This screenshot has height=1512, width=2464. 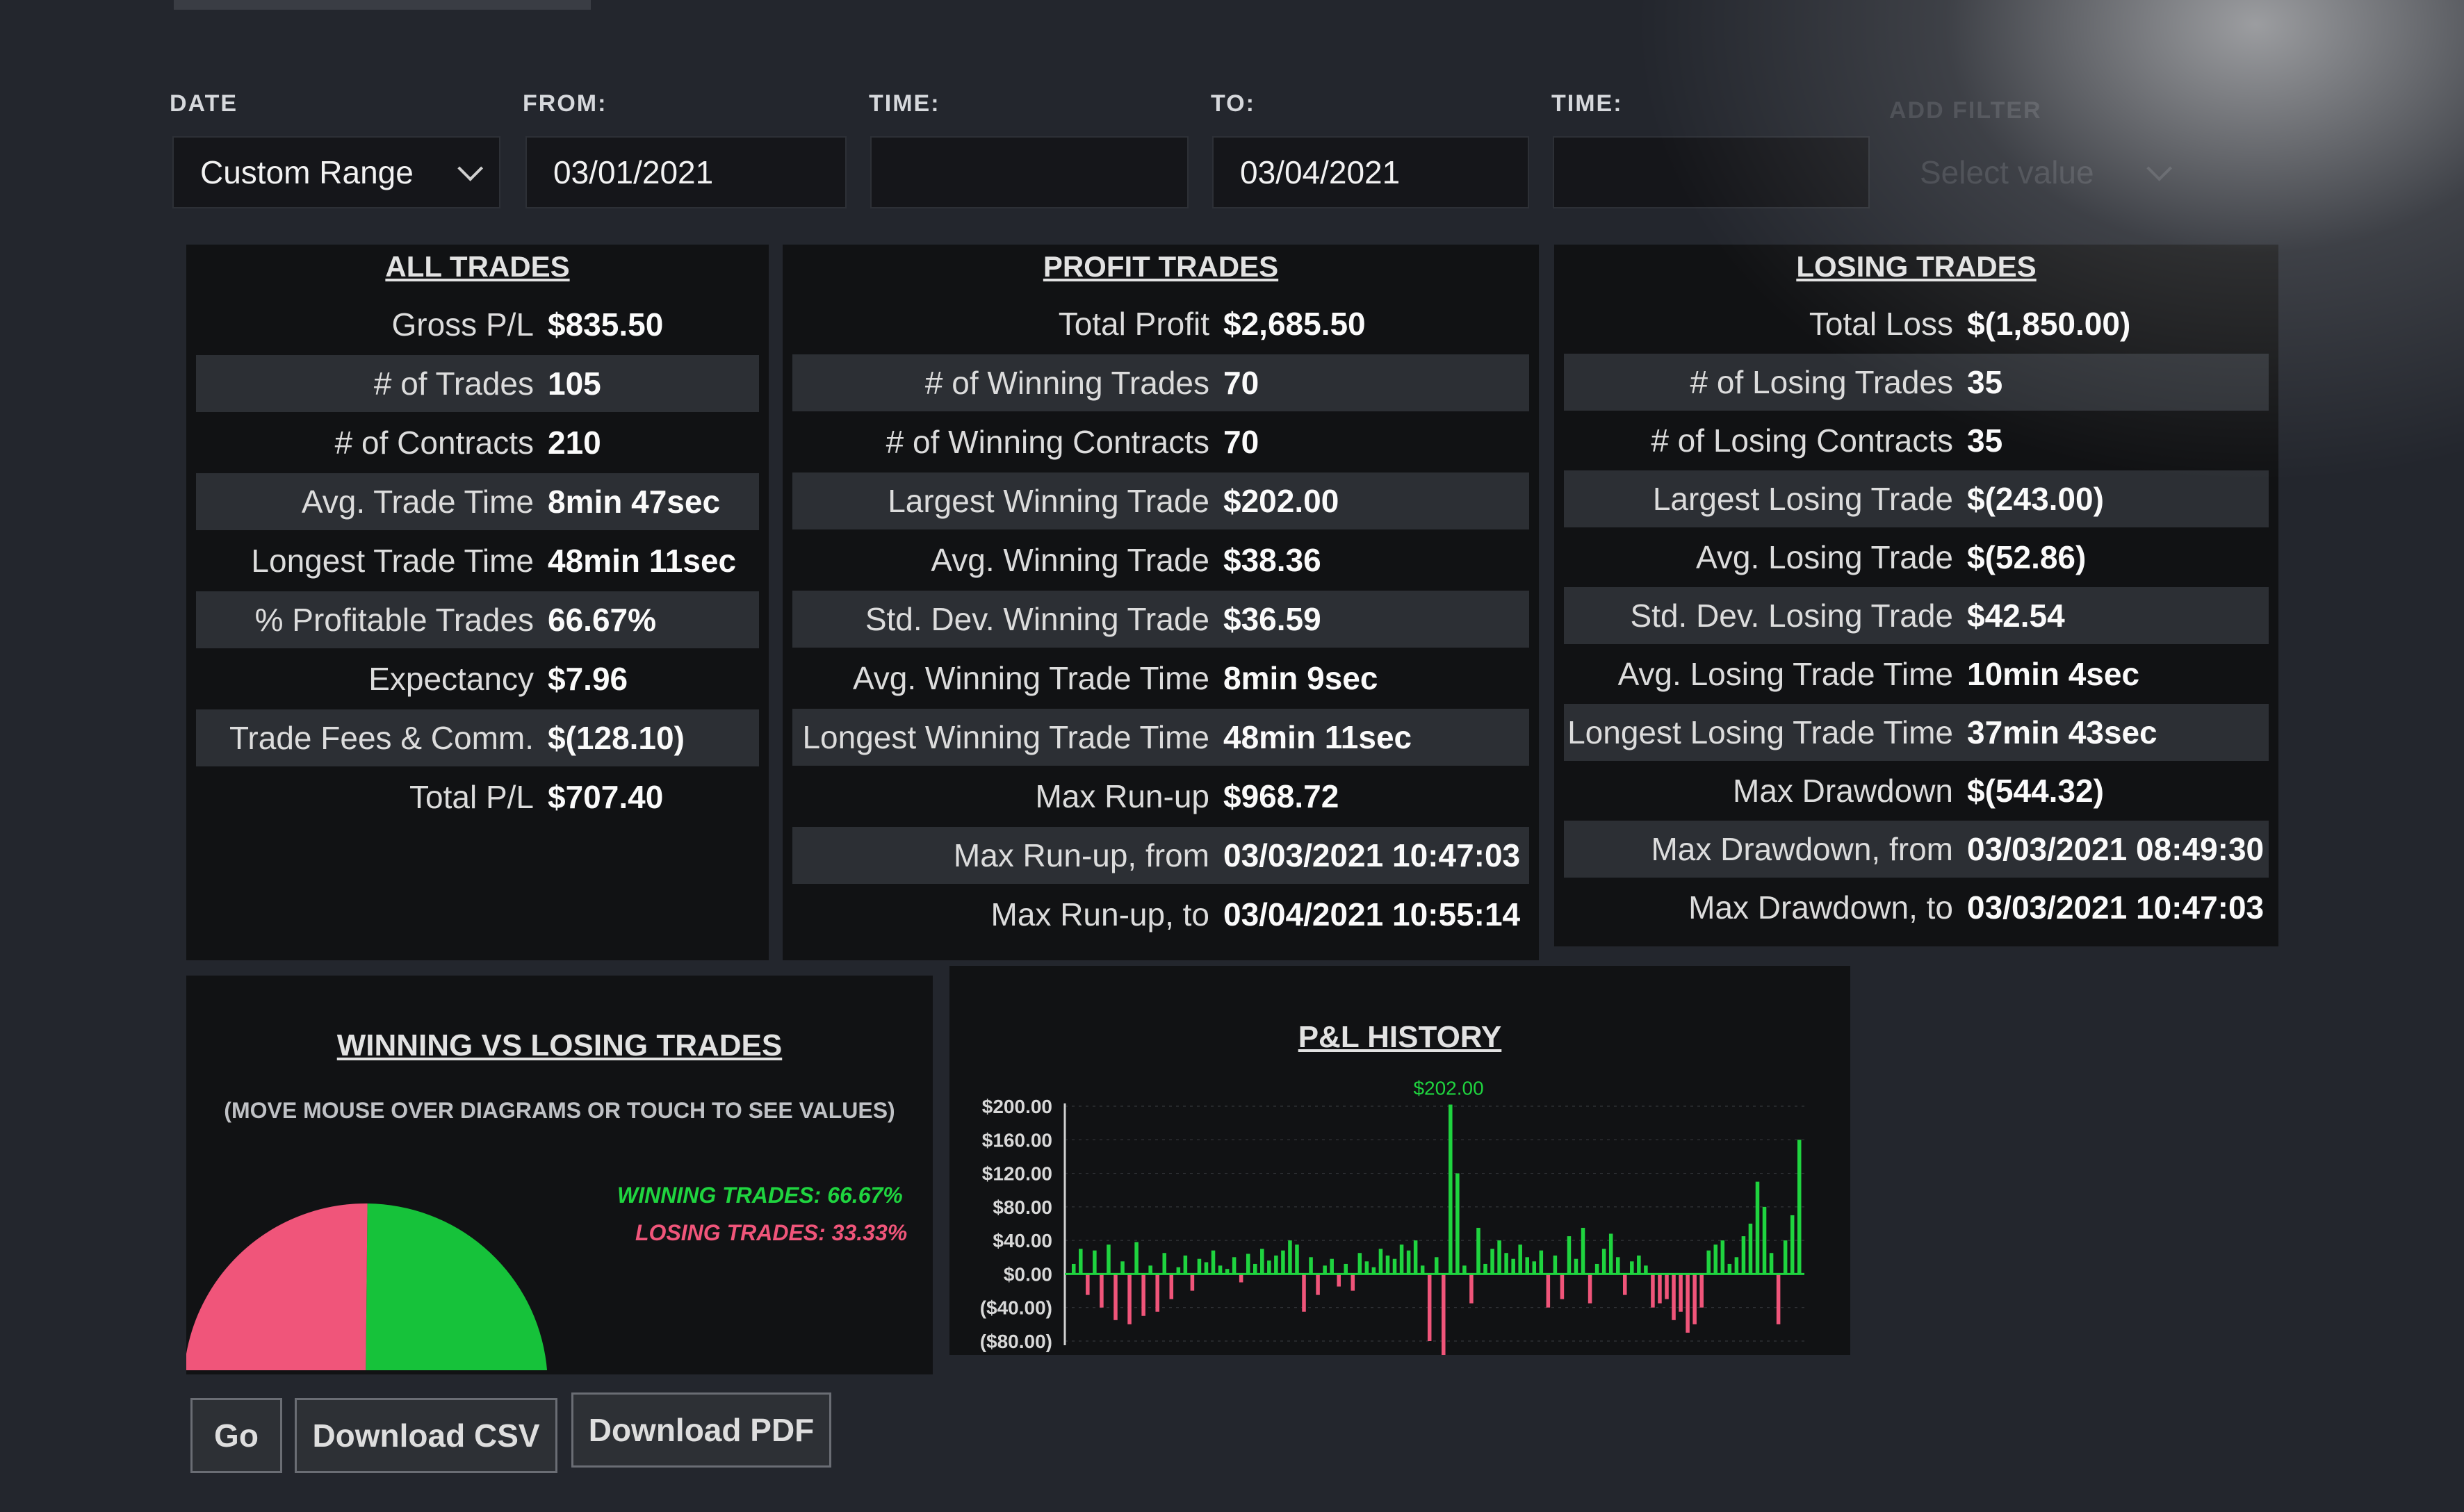 What do you see at coordinates (336, 172) in the screenshot?
I see `date-range-select: Custom Range` at bounding box center [336, 172].